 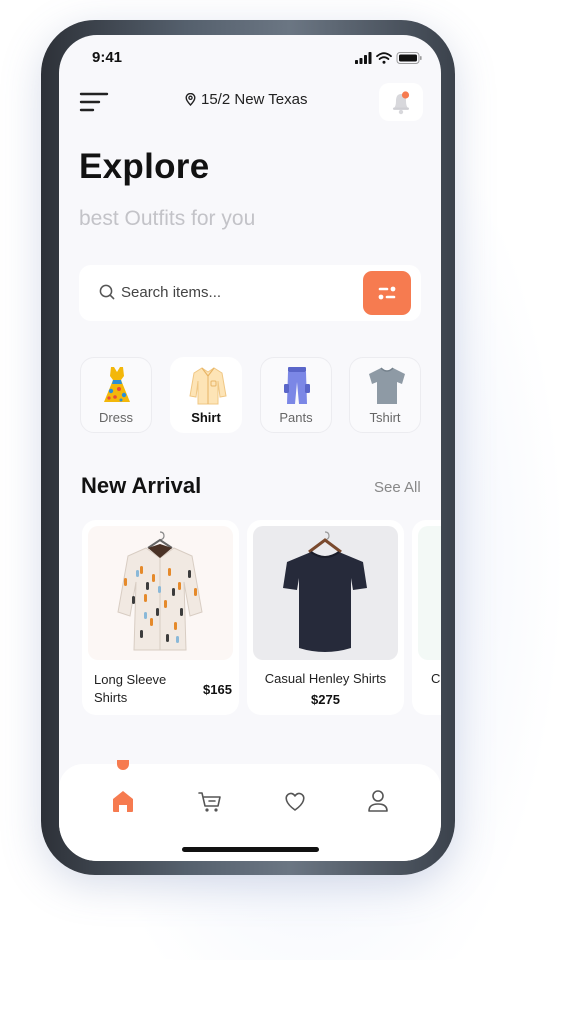 I want to click on shirt-icon, so click(x=208, y=386).